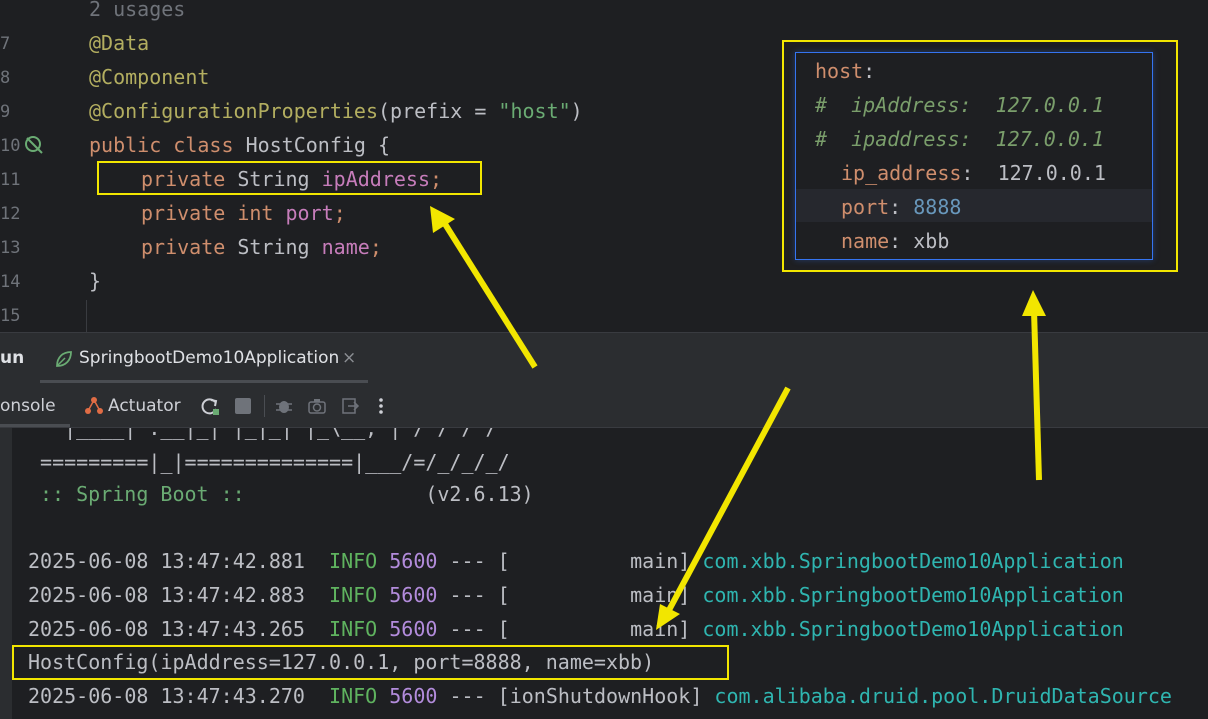 This screenshot has width=1208, height=719. What do you see at coordinates (384, 145) in the screenshot?
I see `code-token: {` at bounding box center [384, 145].